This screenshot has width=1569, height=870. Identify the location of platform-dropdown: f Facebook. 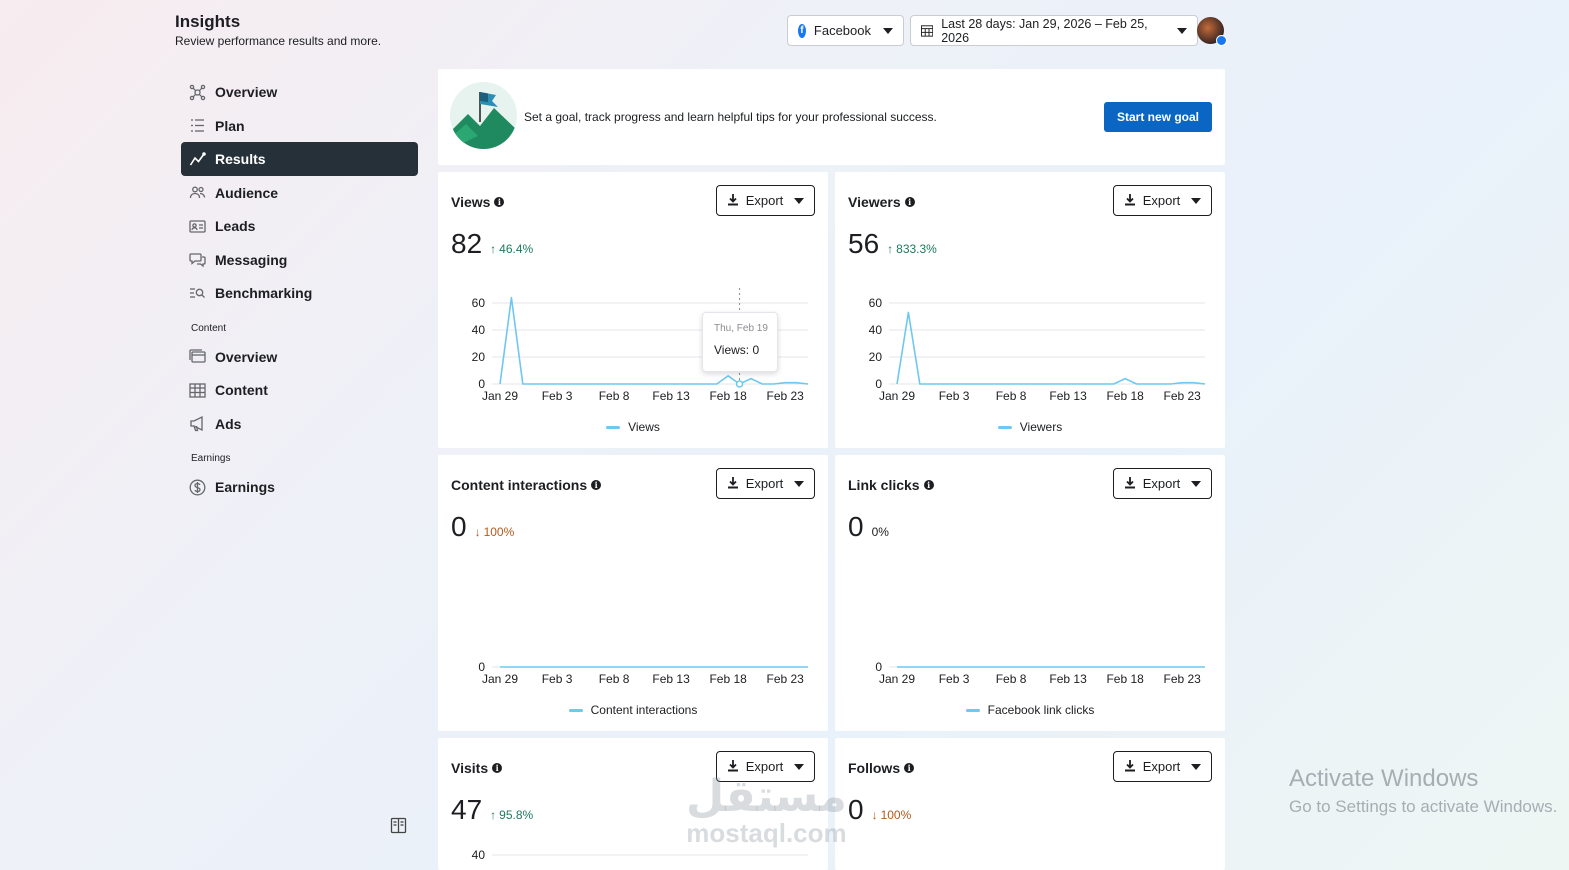
(845, 30).